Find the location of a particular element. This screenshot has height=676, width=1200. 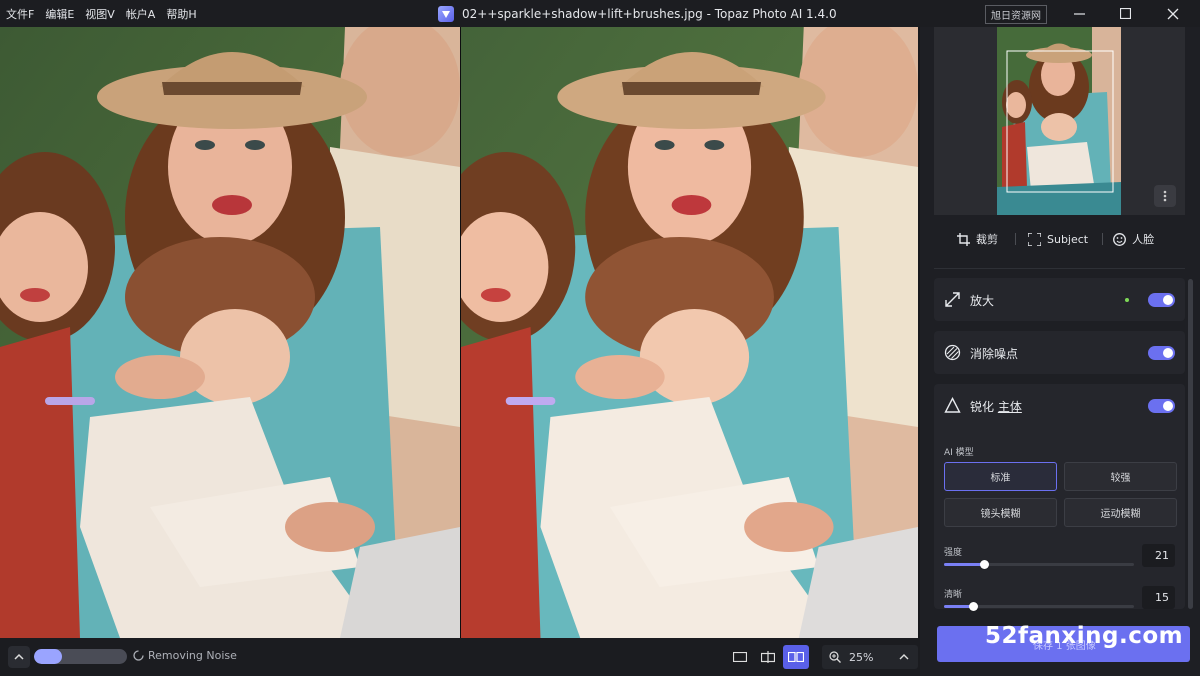

more-vertical-icon is located at coordinates (1165, 196).